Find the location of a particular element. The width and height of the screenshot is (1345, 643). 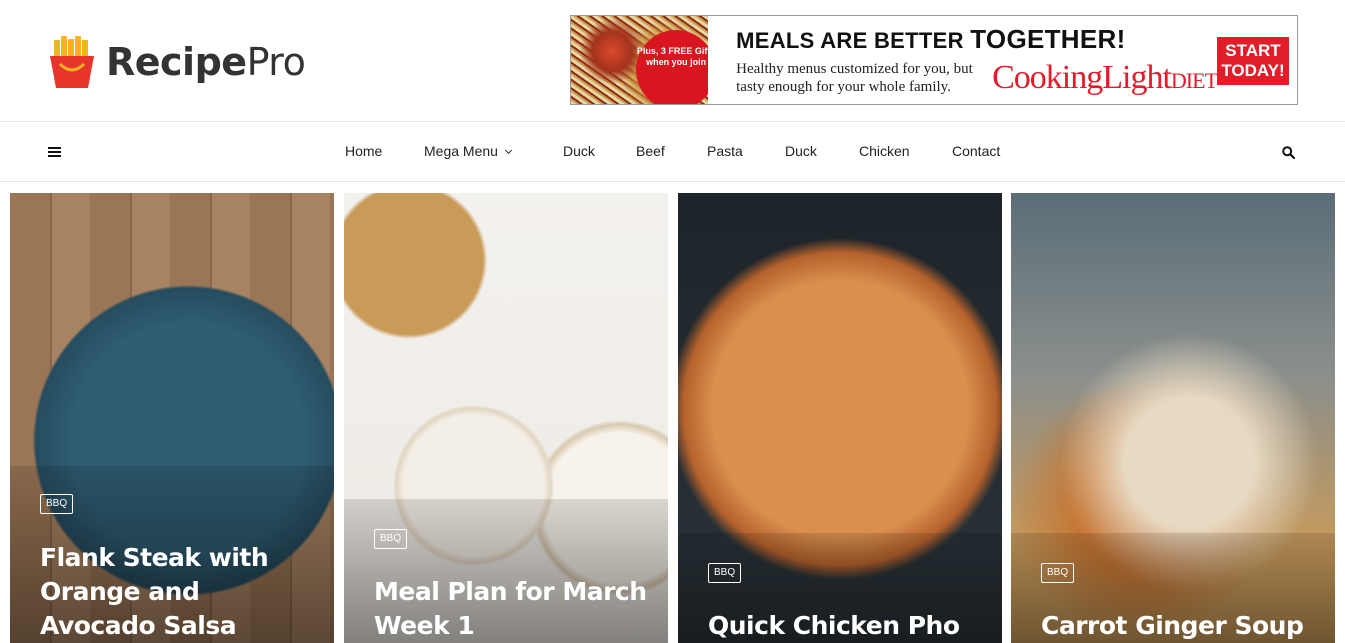

site-logo: RecipePro is located at coordinates (177, 62).